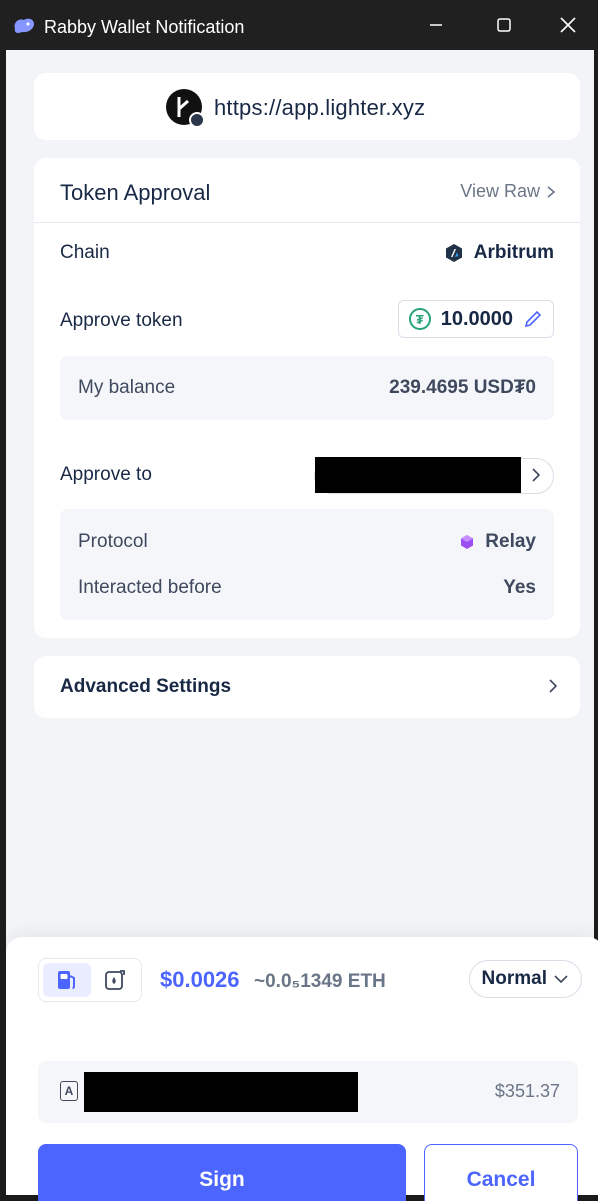 This screenshot has height=1201, width=598. Describe the element at coordinates (69, 1091) in the screenshot. I see `account-type-icon: A` at that location.